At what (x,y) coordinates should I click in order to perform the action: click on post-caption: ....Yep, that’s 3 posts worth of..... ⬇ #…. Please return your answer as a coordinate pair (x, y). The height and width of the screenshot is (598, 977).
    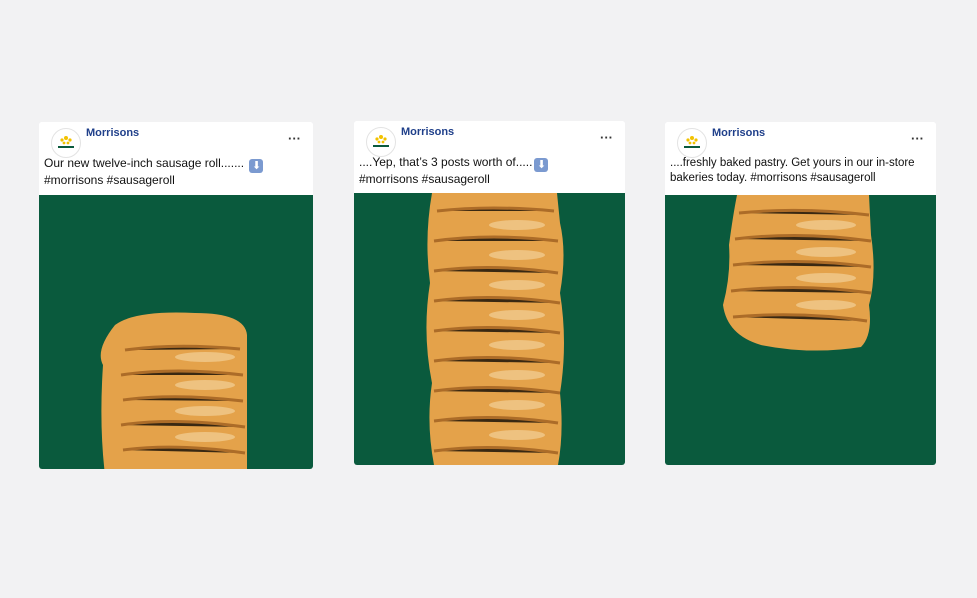
    Looking at the image, I should click on (488, 171).